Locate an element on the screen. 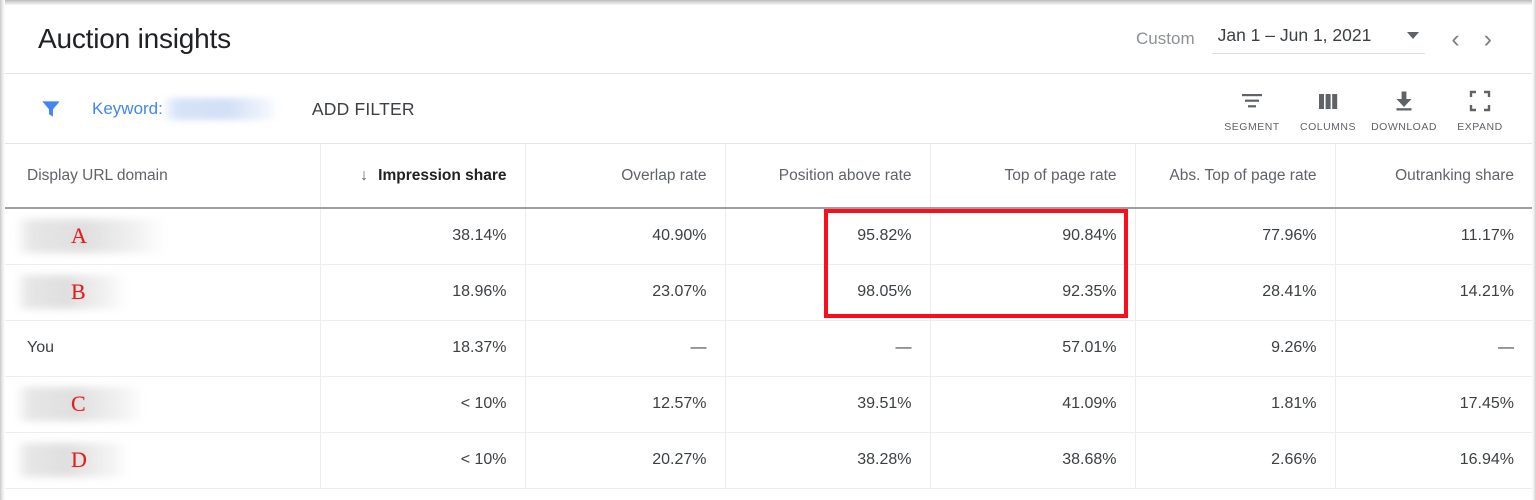 Image resolution: width=1536 pixels, height=500 pixels. segment-button: SEGMENT is located at coordinates (1252, 109).